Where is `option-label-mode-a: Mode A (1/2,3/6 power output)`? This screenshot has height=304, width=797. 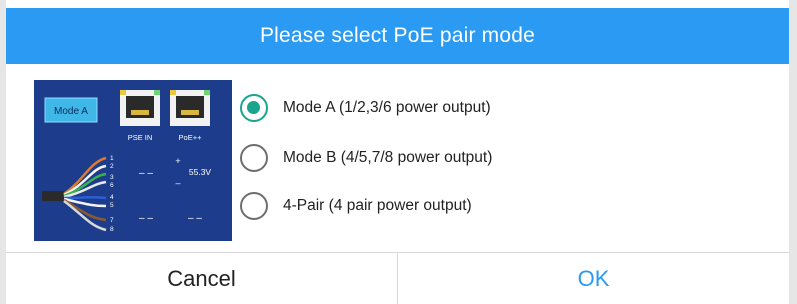 option-label-mode-a: Mode A (1/2,3/6 power output) is located at coordinates (387, 107).